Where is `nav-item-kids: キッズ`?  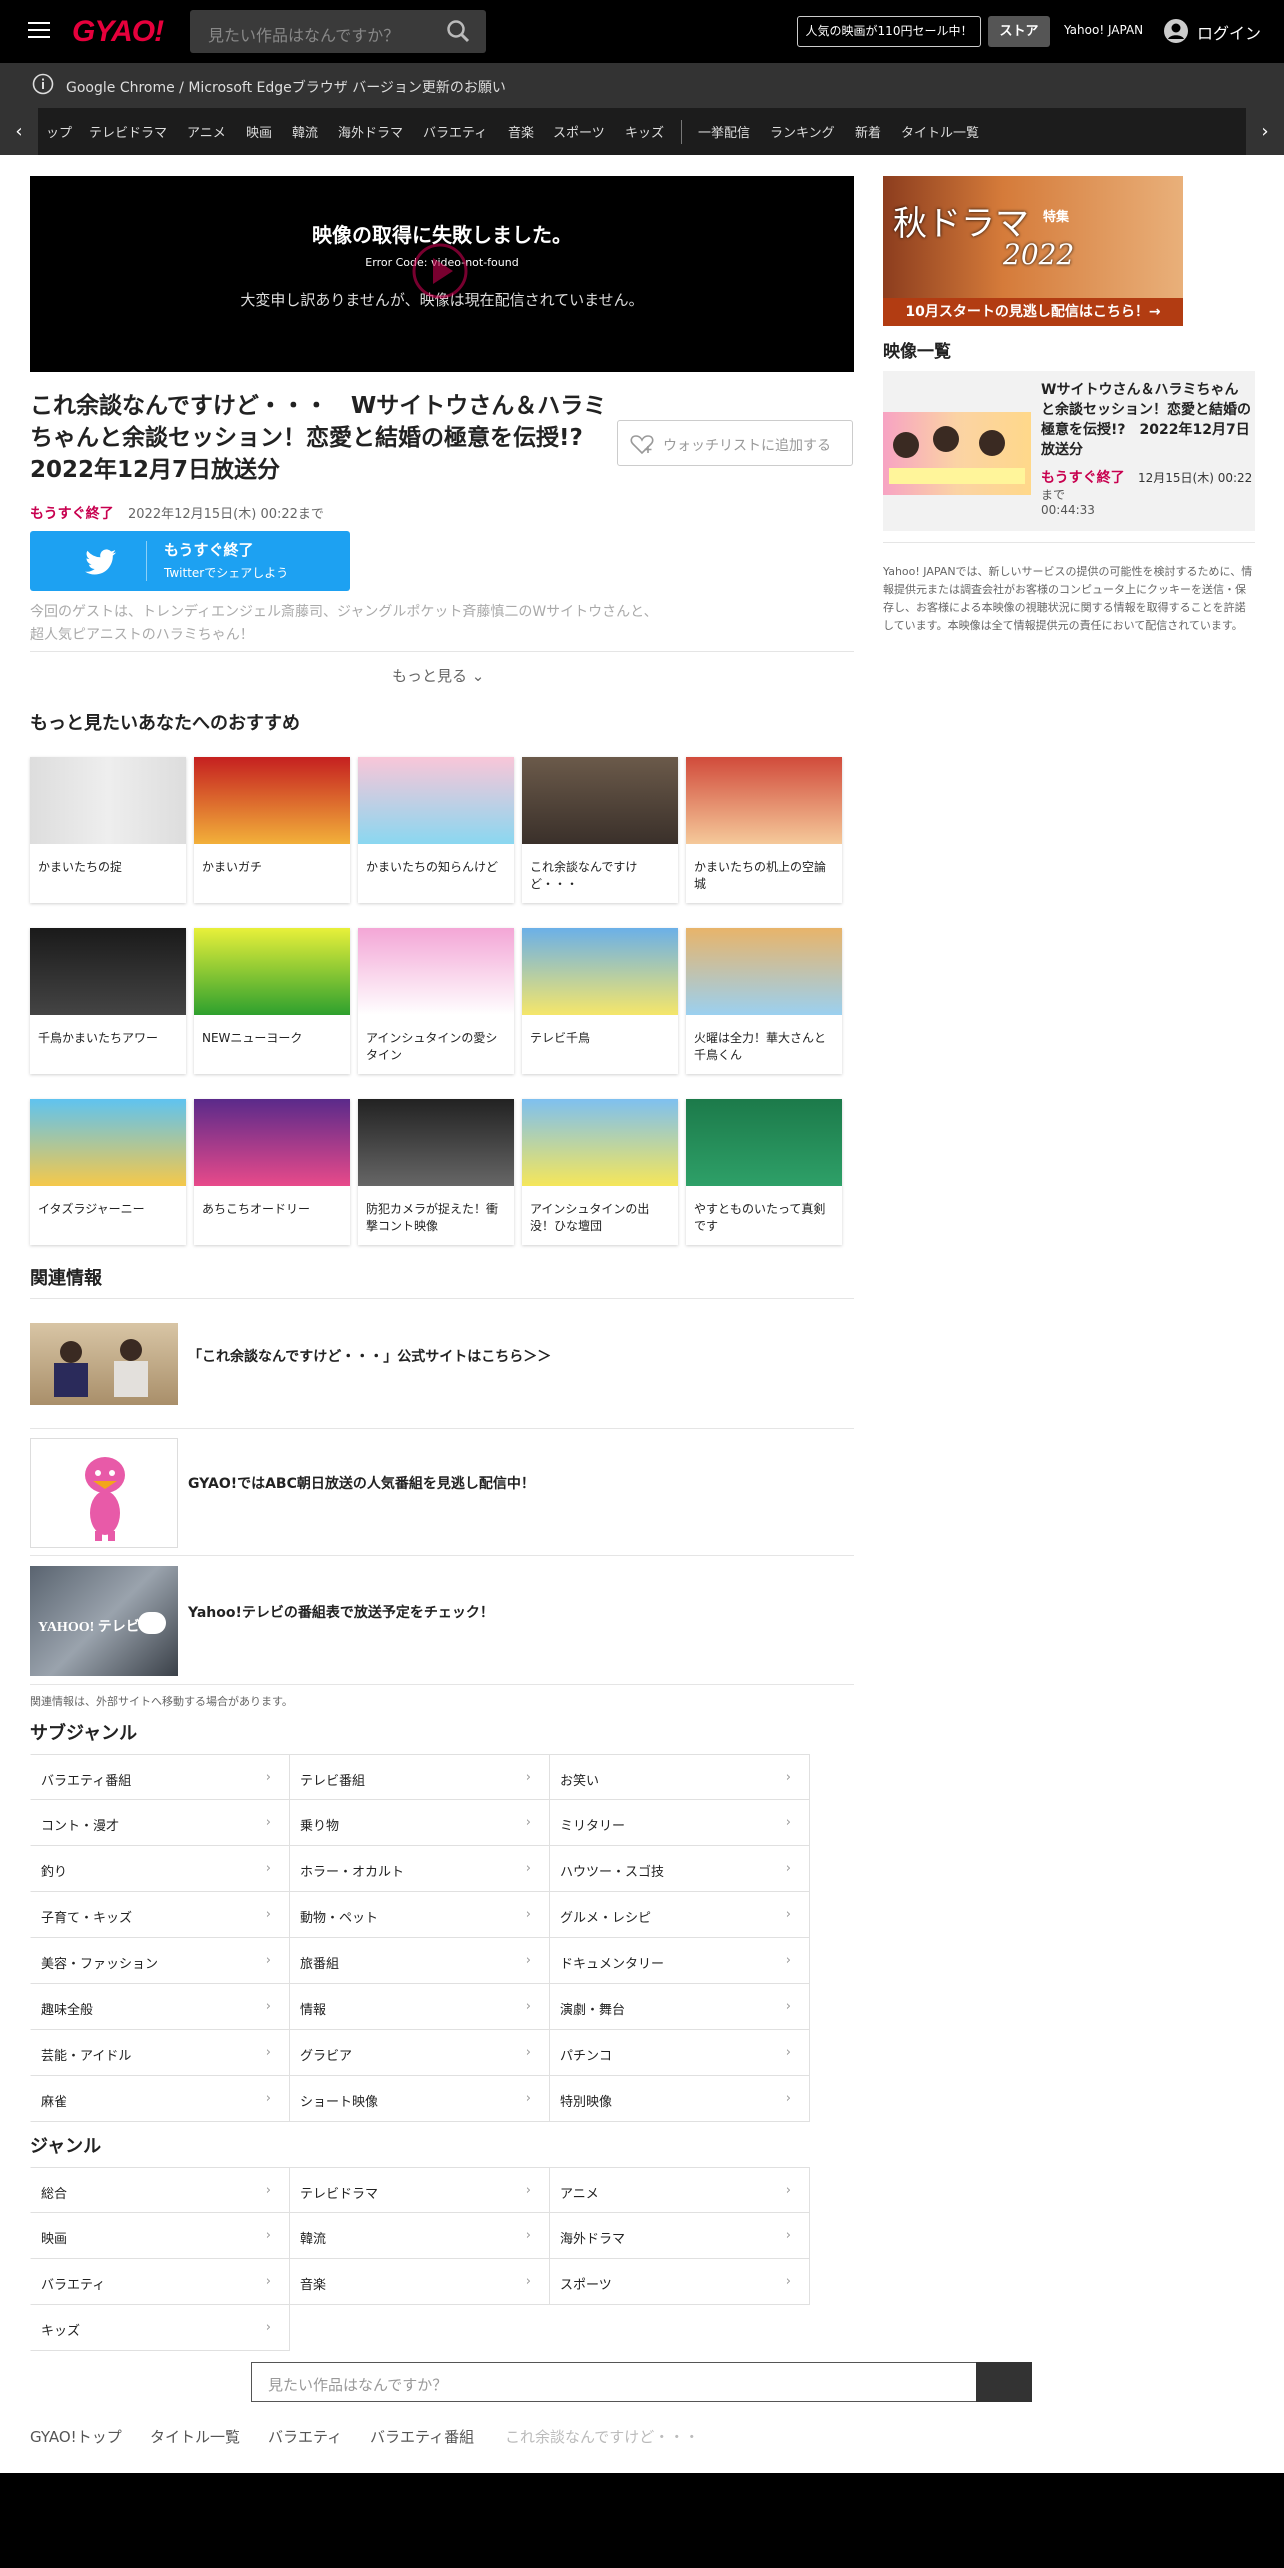 nav-item-kids: キッズ is located at coordinates (644, 131).